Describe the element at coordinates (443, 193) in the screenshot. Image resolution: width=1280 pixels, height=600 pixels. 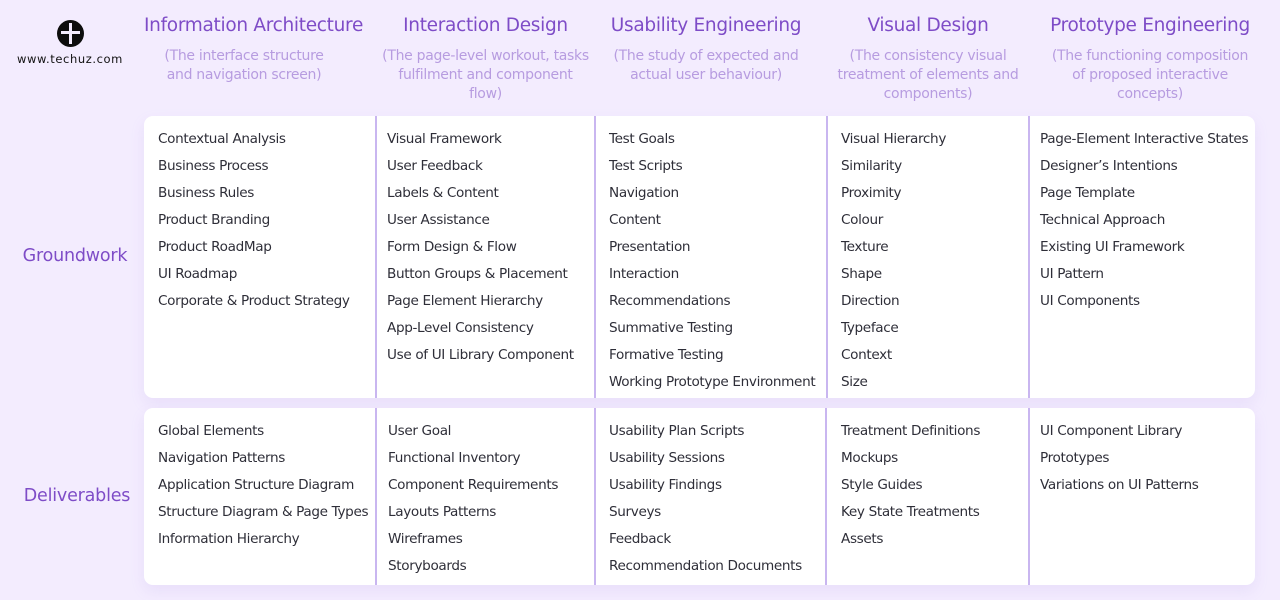
I see `list-item: Labels & Content` at that location.